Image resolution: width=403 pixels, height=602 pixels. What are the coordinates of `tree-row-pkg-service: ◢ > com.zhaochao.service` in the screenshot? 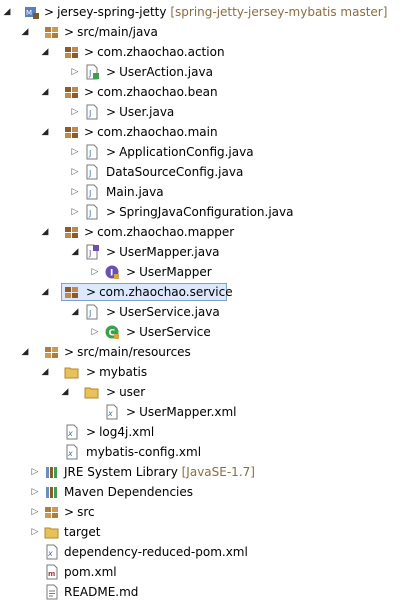 It's located at (201, 292).